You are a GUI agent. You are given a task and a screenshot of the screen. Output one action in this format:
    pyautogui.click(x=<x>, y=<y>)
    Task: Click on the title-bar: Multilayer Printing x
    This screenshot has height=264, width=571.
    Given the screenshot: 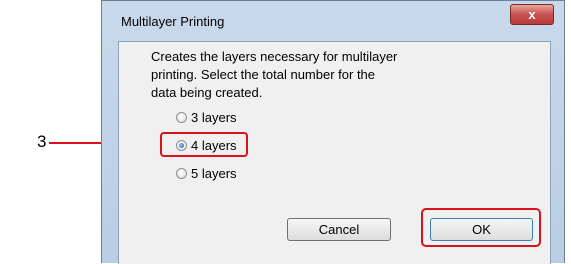 What is the action you would take?
    pyautogui.click(x=333, y=21)
    